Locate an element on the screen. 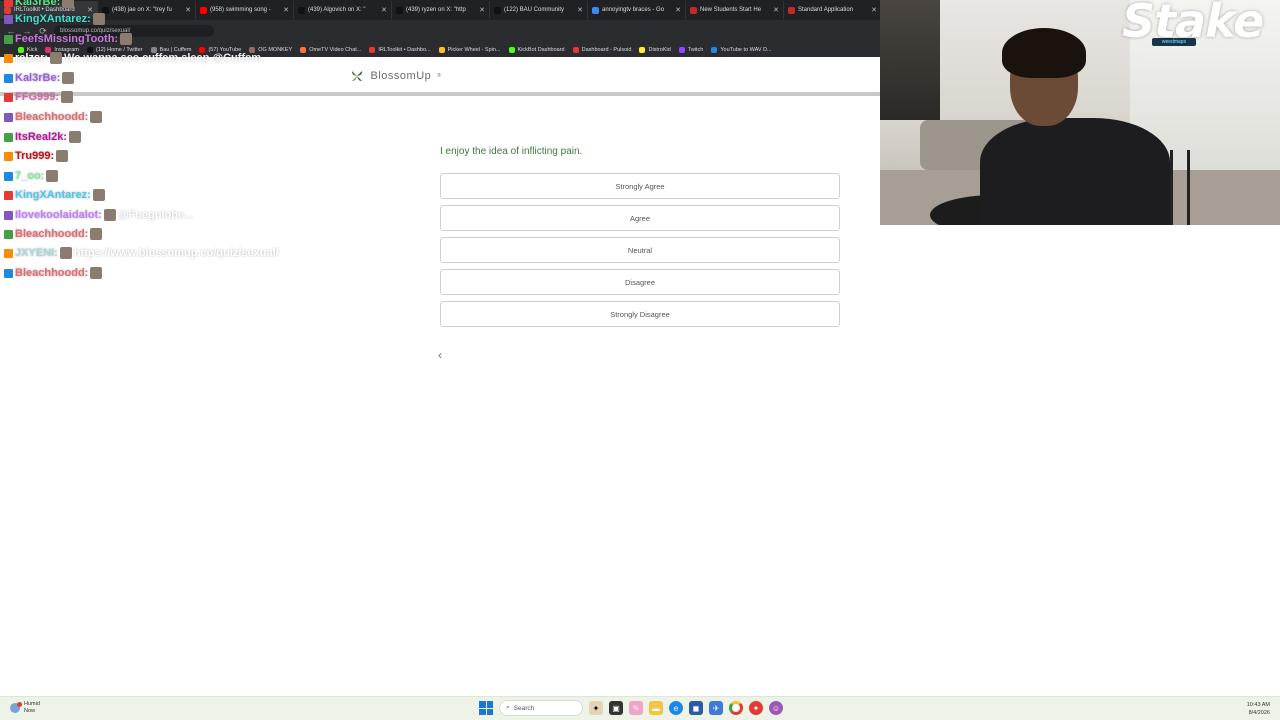 The image size is (1280, 720). logo-text: BlossomUp is located at coordinates (401, 76).